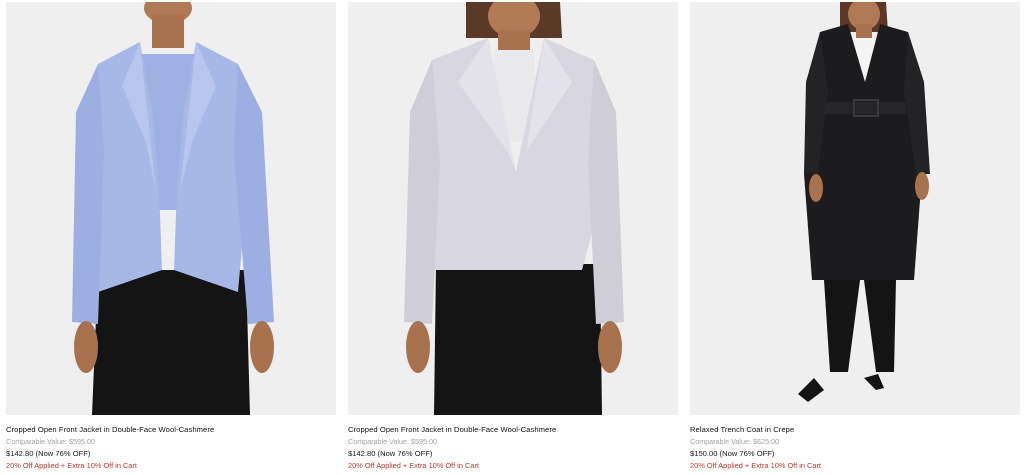 This screenshot has width=1024, height=475. Describe the element at coordinates (855, 429) in the screenshot. I see `product-name: Relaxed Trench Coat in Crepe` at that location.